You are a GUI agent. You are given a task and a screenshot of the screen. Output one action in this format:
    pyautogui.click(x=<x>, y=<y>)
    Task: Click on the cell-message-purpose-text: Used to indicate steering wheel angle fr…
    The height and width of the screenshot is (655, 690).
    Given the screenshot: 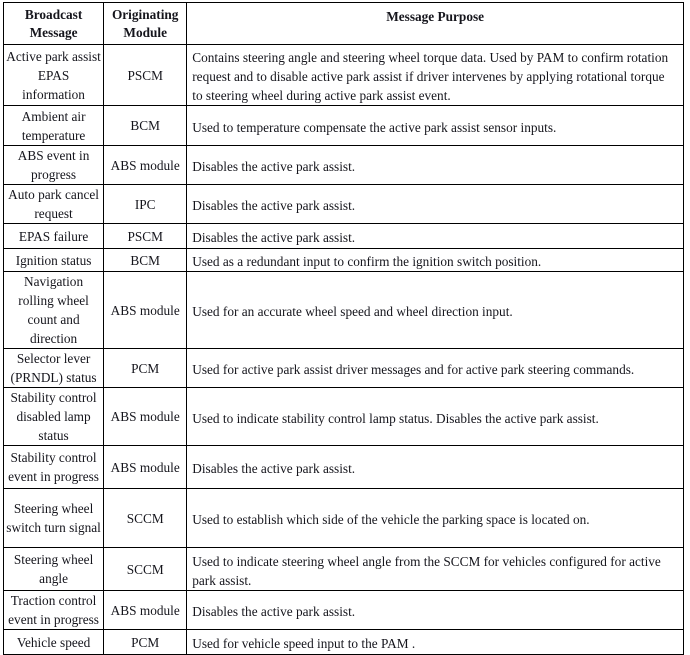 What is the action you would take?
    pyautogui.click(x=426, y=570)
    